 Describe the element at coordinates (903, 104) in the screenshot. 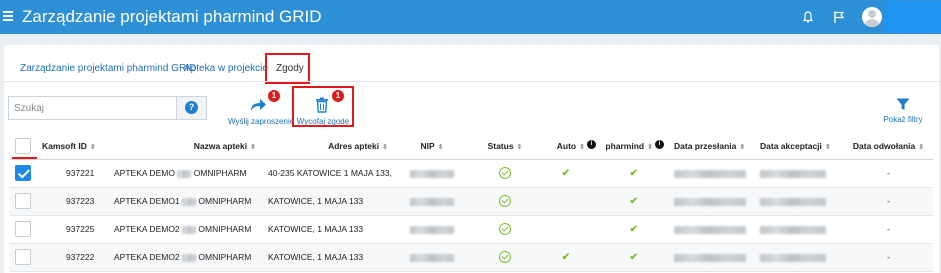

I see `filter-icon` at that location.